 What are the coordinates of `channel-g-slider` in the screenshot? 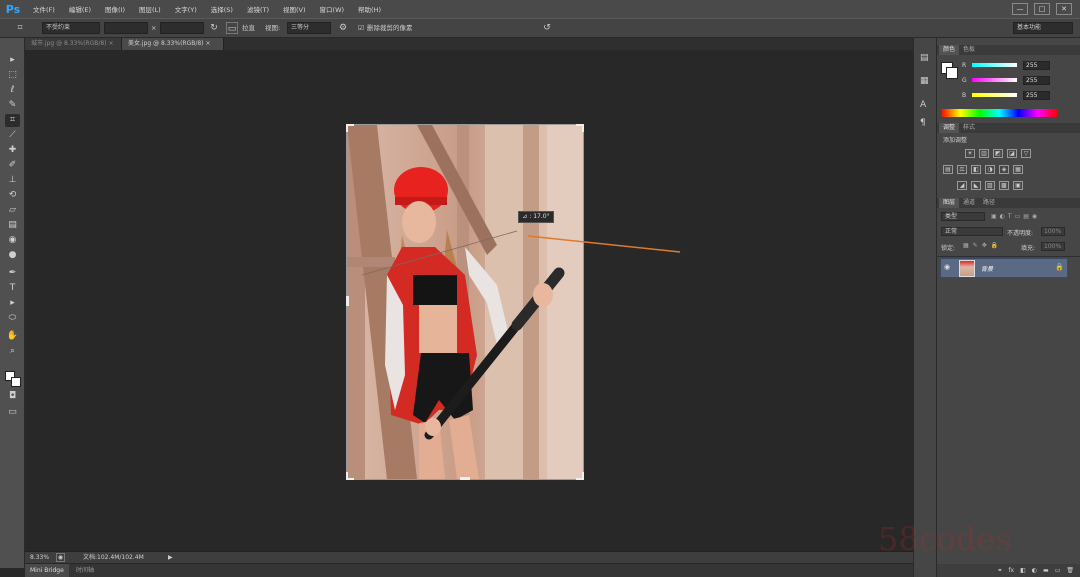 It's located at (994, 80).